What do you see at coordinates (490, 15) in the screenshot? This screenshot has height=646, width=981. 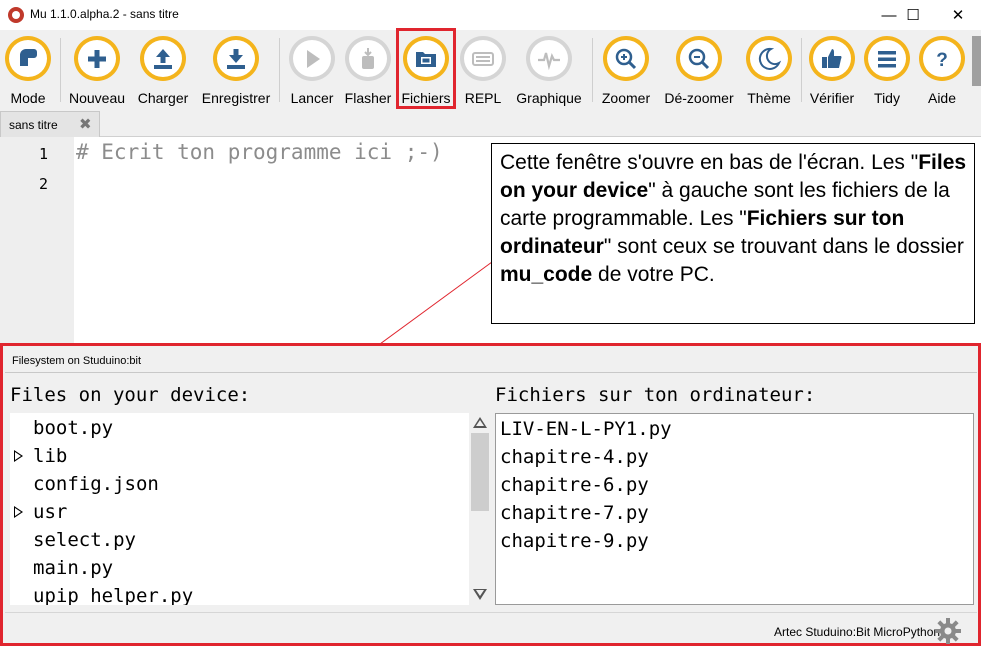 I see `title-bar: Mu 1.1.0.alpha.2 - sans titre — ☐ ✕` at bounding box center [490, 15].